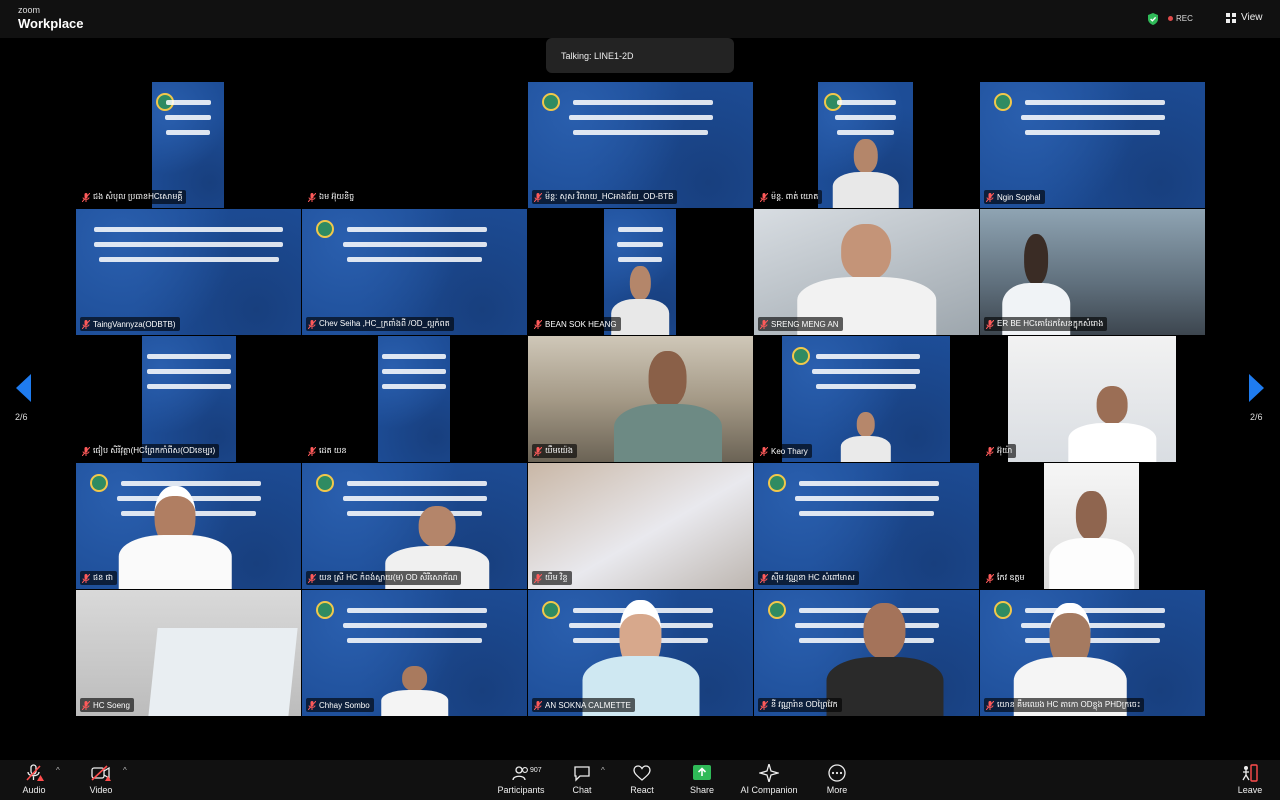 The width and height of the screenshot is (1280, 800). Describe the element at coordinates (1256, 417) in the screenshot. I see `page-indicator-right: 2/6` at that location.